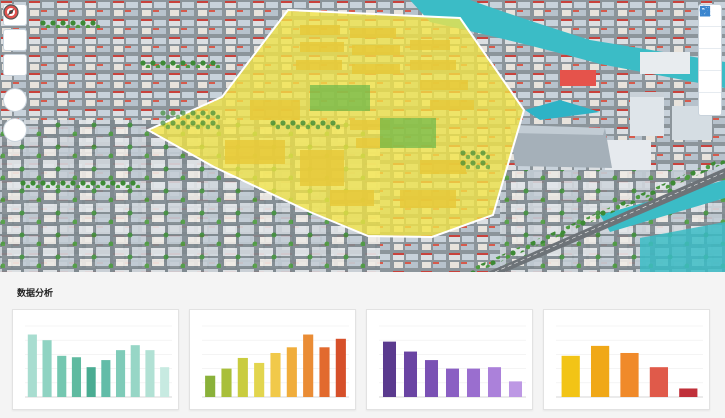 The width and height of the screenshot is (725, 418). Describe the element at coordinates (710, 27) in the screenshot. I see `layers-button` at that location.